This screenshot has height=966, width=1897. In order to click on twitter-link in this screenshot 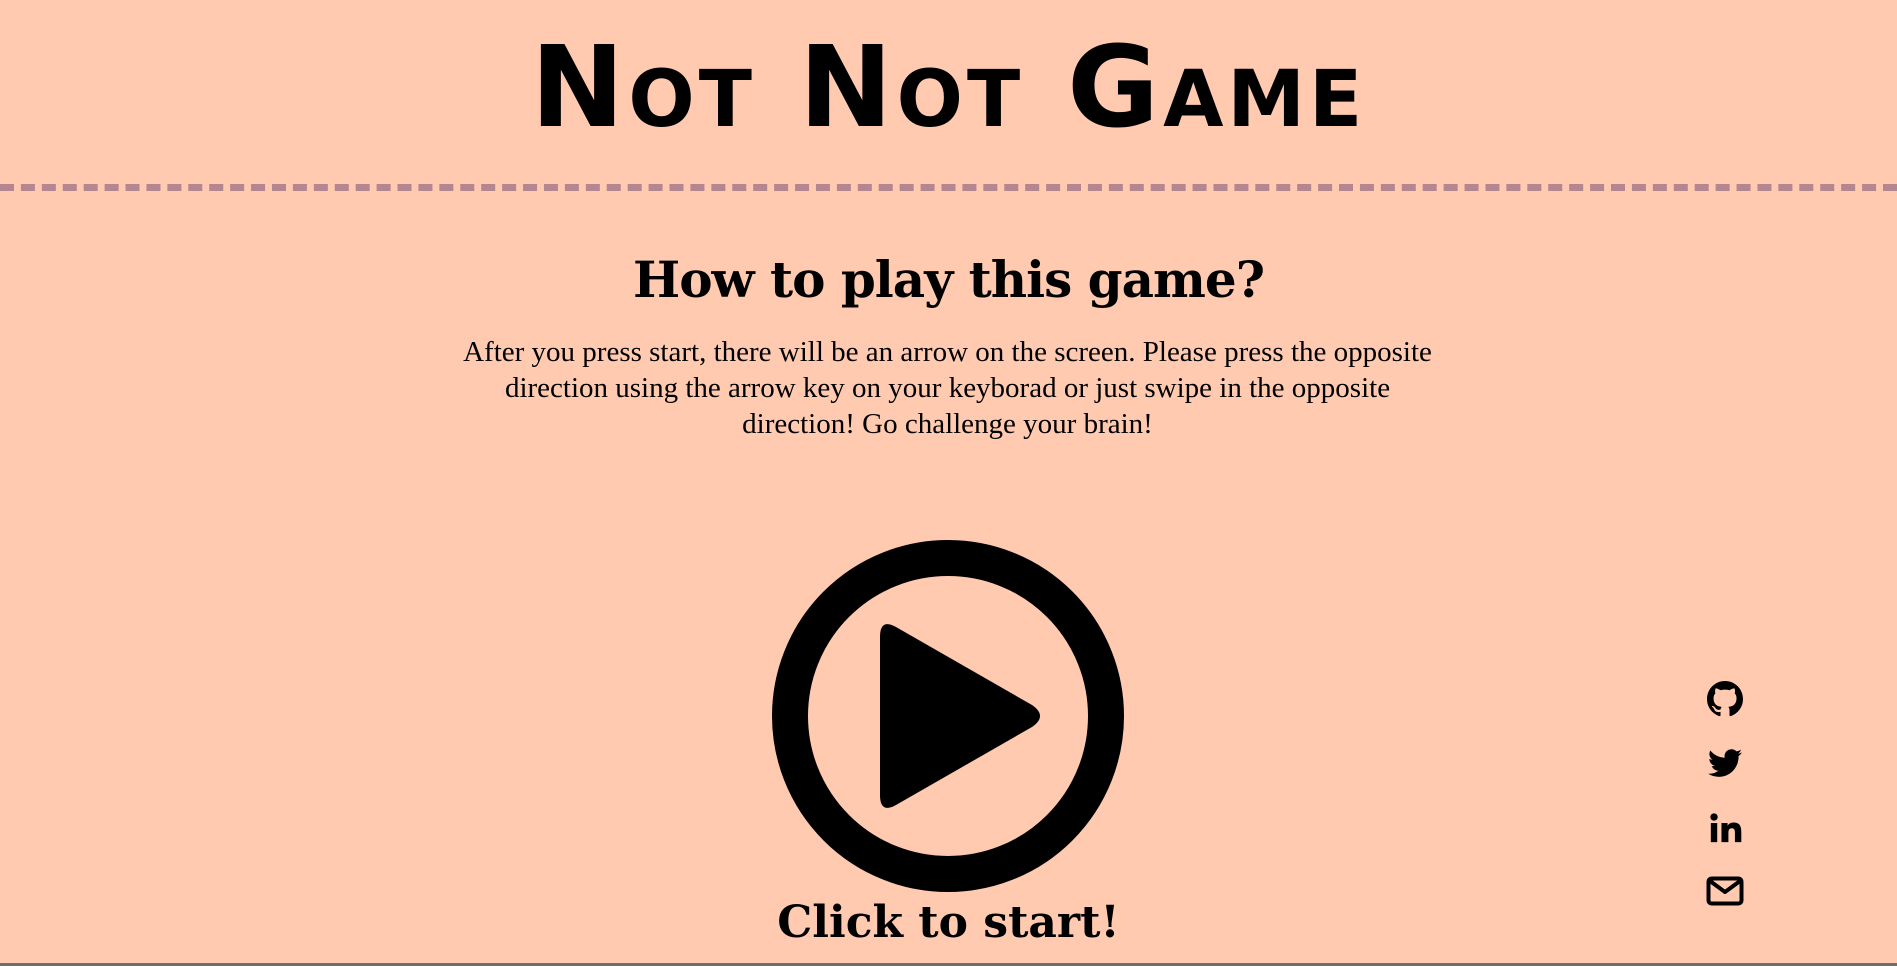, I will do `click(1725, 771)`.